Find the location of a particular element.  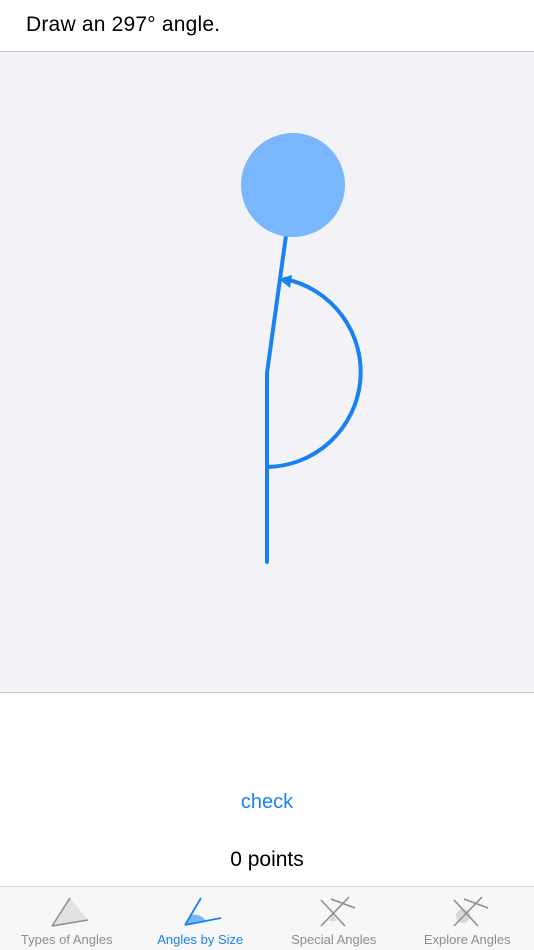

drag-handle is located at coordinates (293, 185).